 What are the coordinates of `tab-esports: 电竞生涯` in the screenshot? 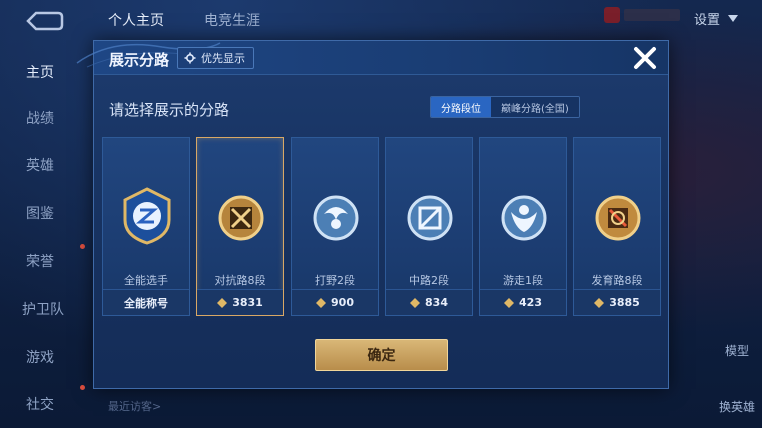 It's located at (232, 20).